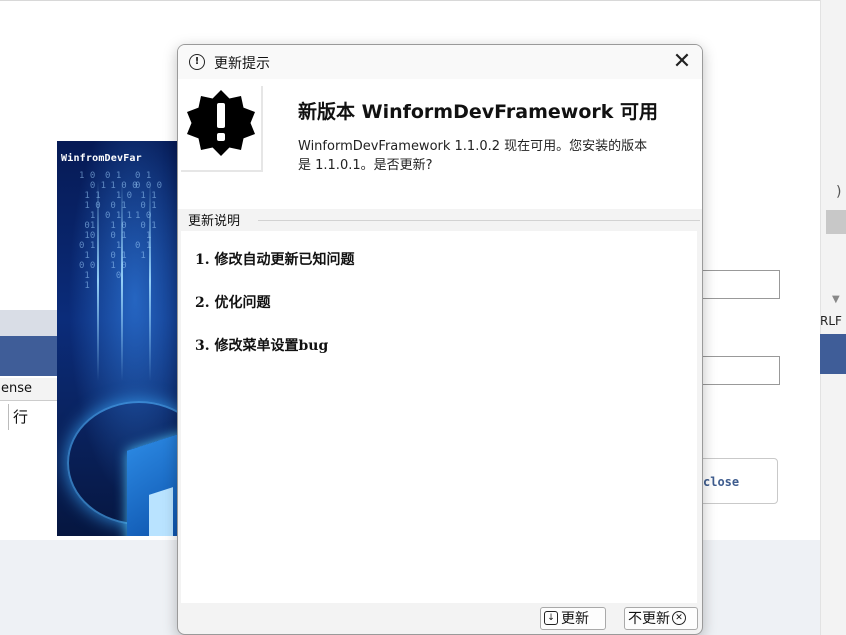  What do you see at coordinates (551, 617) in the screenshot?
I see `download-icon: ↓` at bounding box center [551, 617].